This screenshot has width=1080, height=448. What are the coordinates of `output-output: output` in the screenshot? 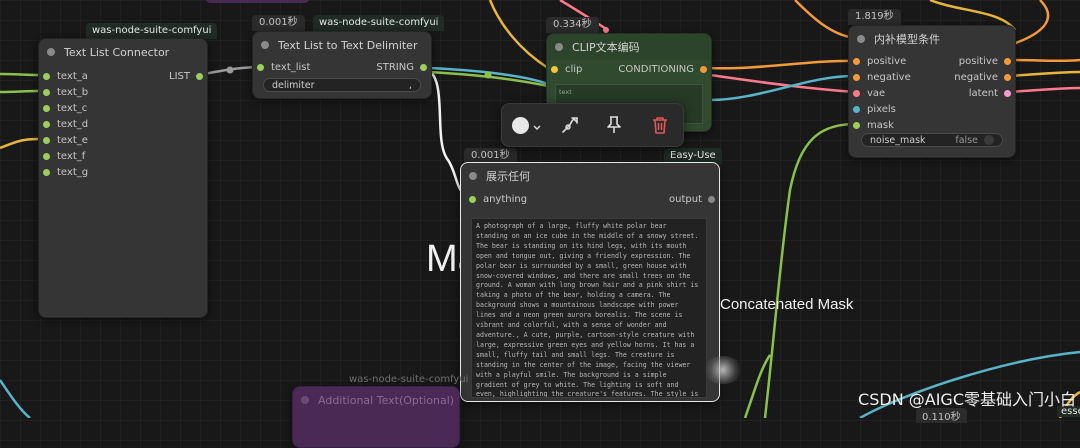 It's located at (692, 199).